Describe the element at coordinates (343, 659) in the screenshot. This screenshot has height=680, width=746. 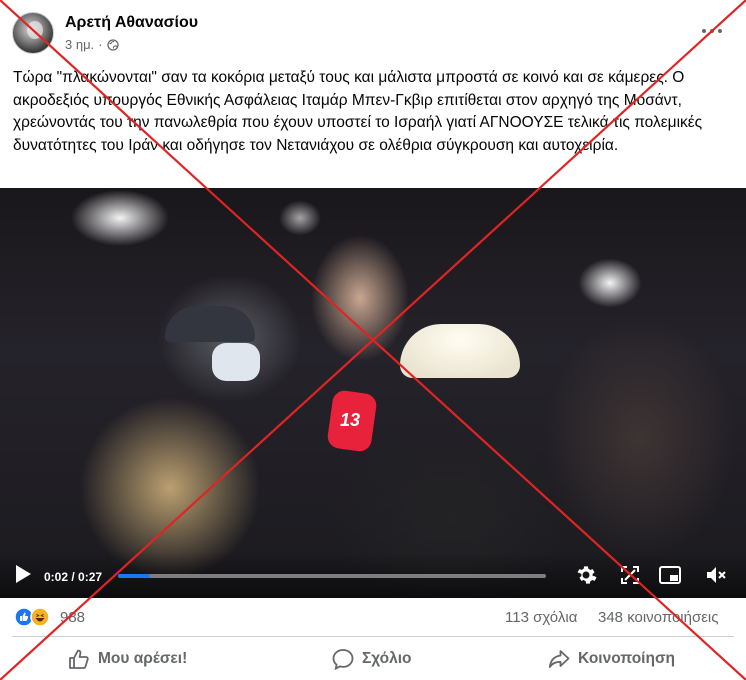
I see `comment-icon` at that location.